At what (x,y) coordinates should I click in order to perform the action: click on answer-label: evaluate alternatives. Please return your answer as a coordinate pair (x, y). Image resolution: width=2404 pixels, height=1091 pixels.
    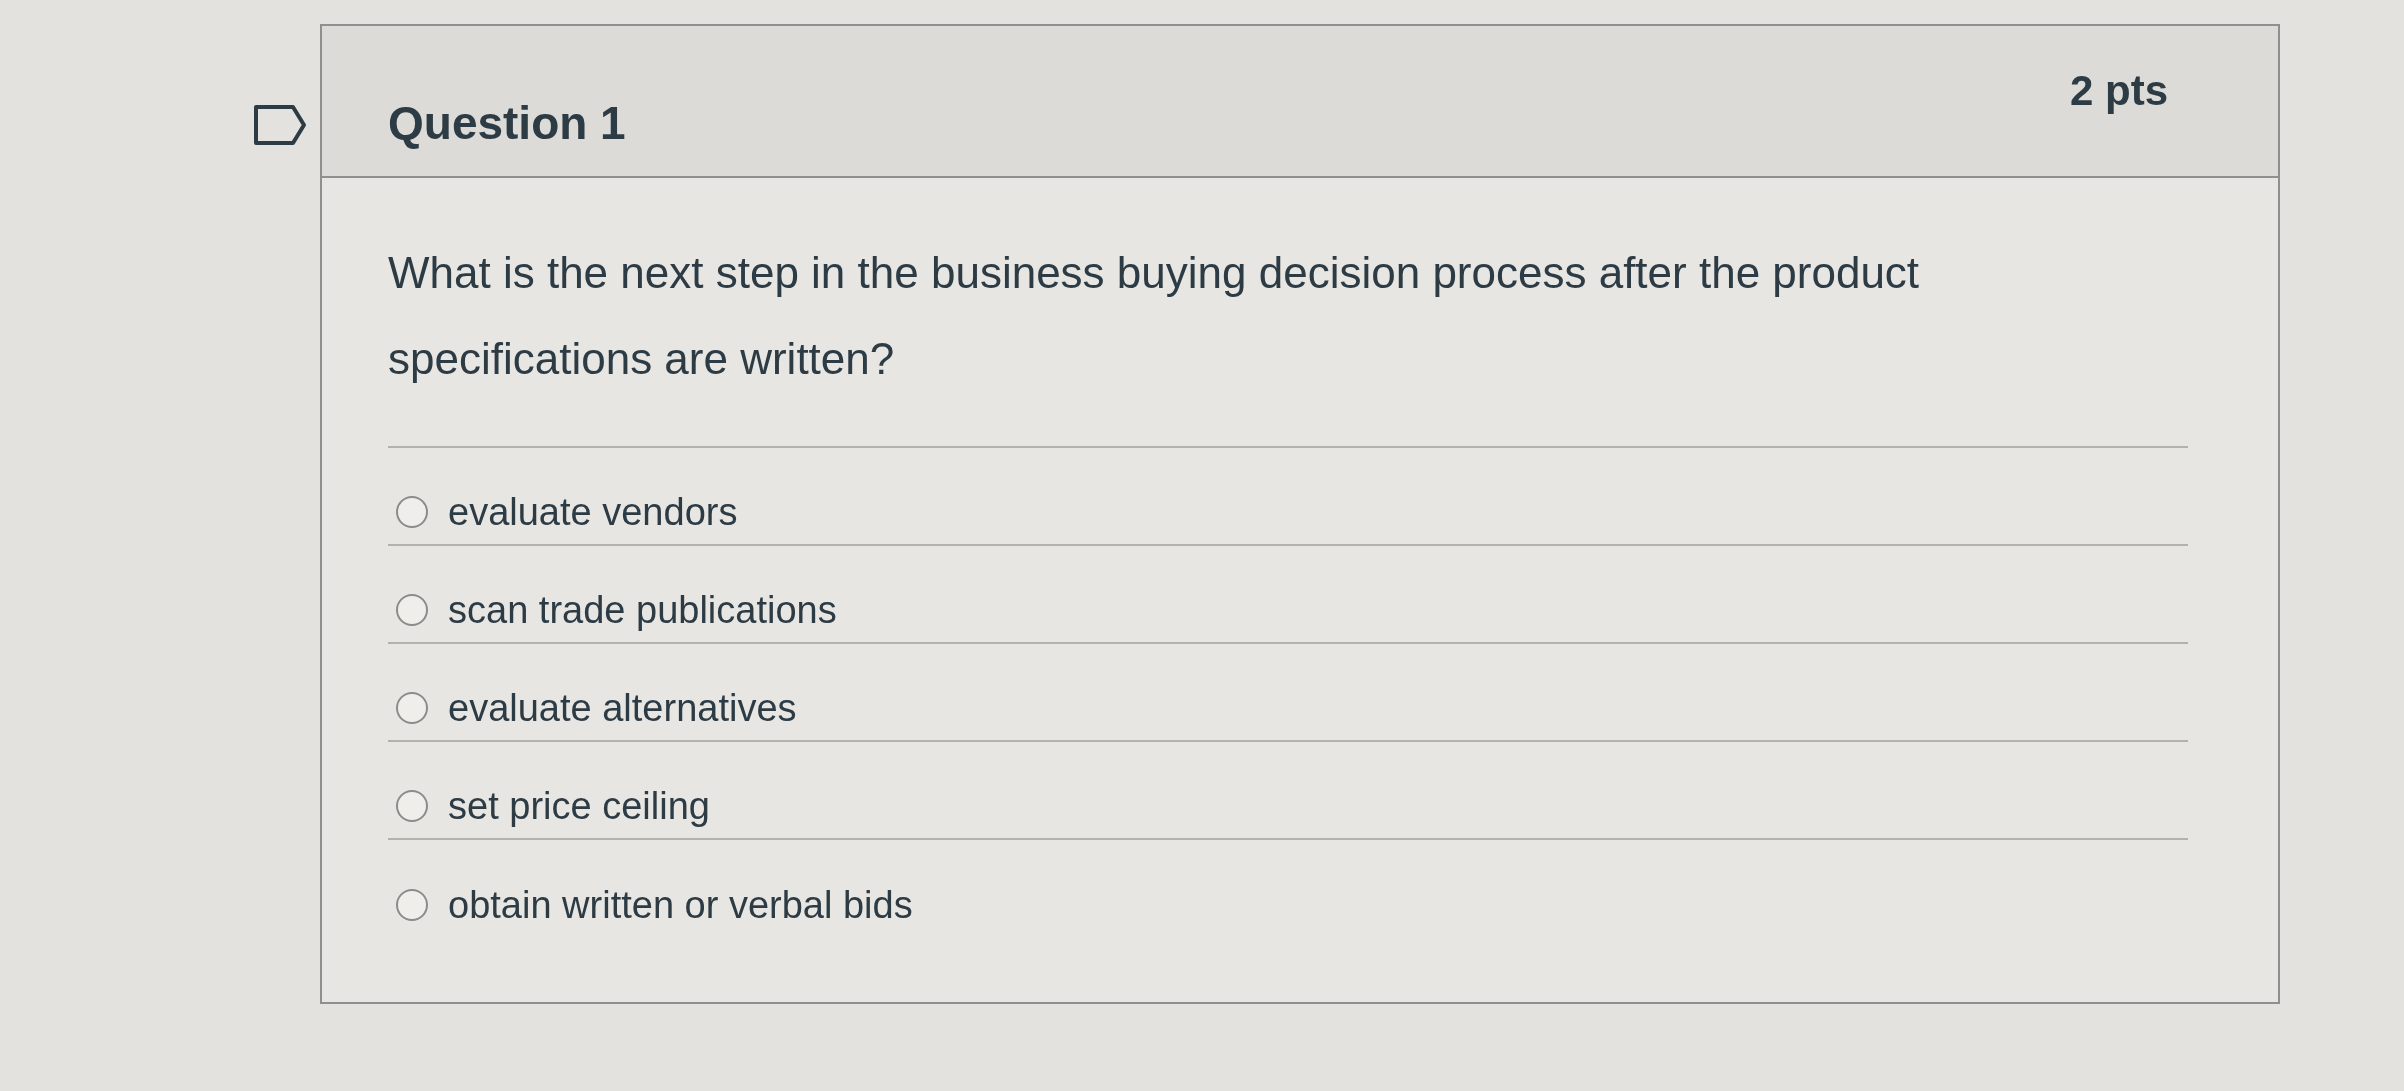
    Looking at the image, I should click on (622, 708).